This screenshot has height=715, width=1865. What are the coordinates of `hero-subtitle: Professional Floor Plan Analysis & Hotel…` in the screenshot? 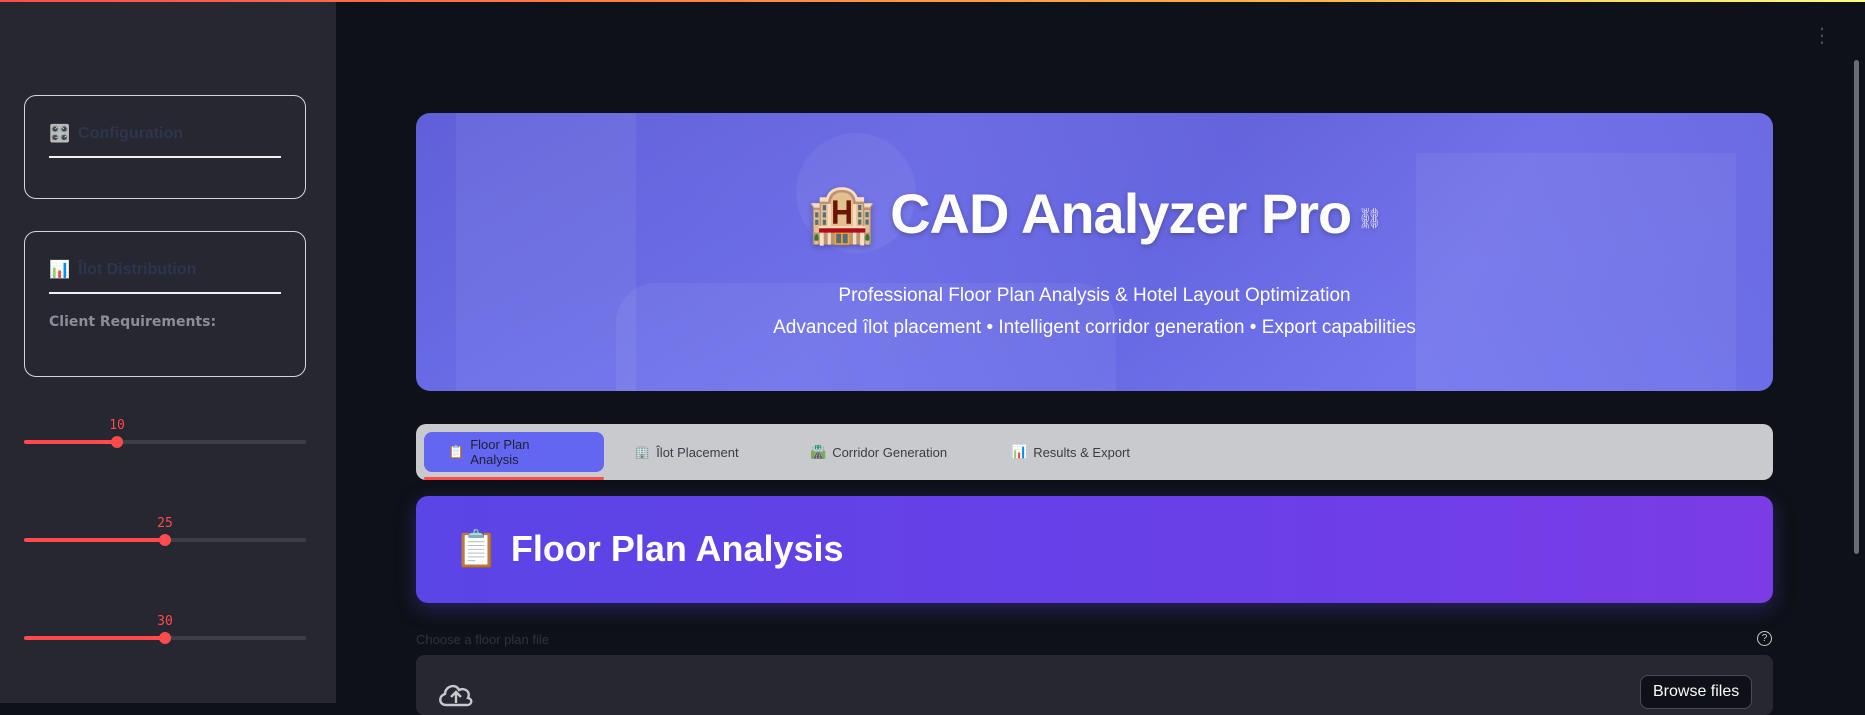 It's located at (1094, 295).